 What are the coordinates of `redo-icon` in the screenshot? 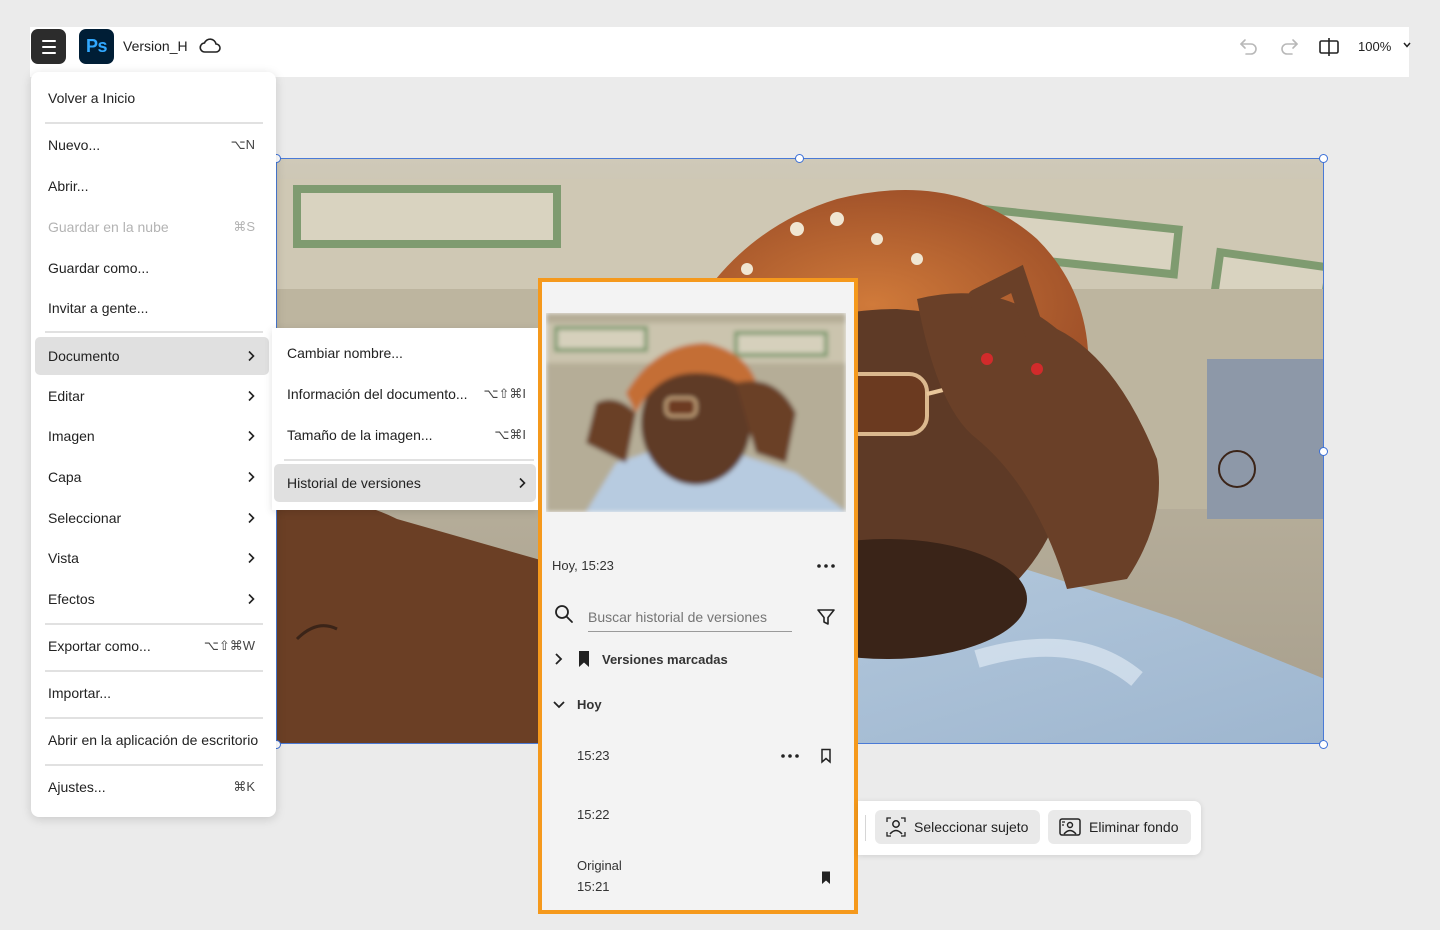 It's located at (1289, 46).